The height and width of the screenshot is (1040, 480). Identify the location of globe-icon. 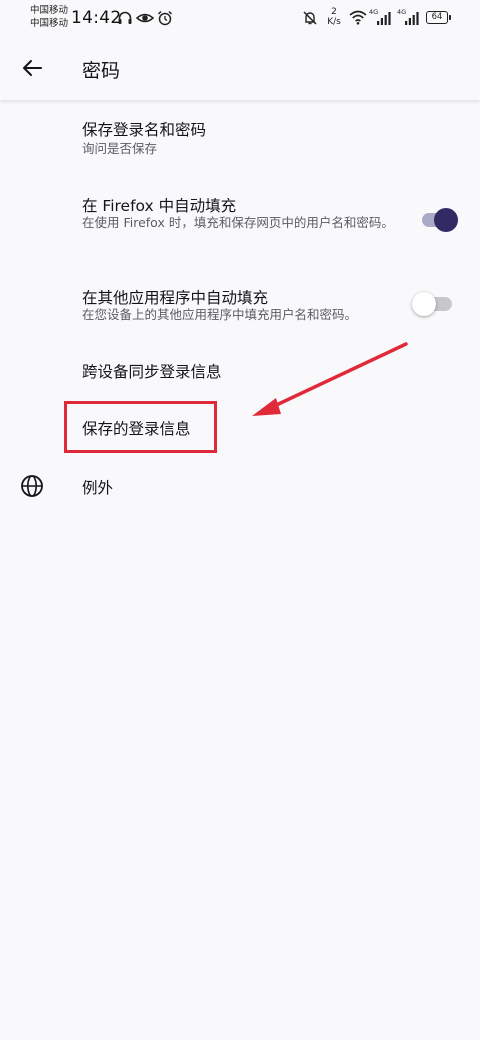
(32, 486).